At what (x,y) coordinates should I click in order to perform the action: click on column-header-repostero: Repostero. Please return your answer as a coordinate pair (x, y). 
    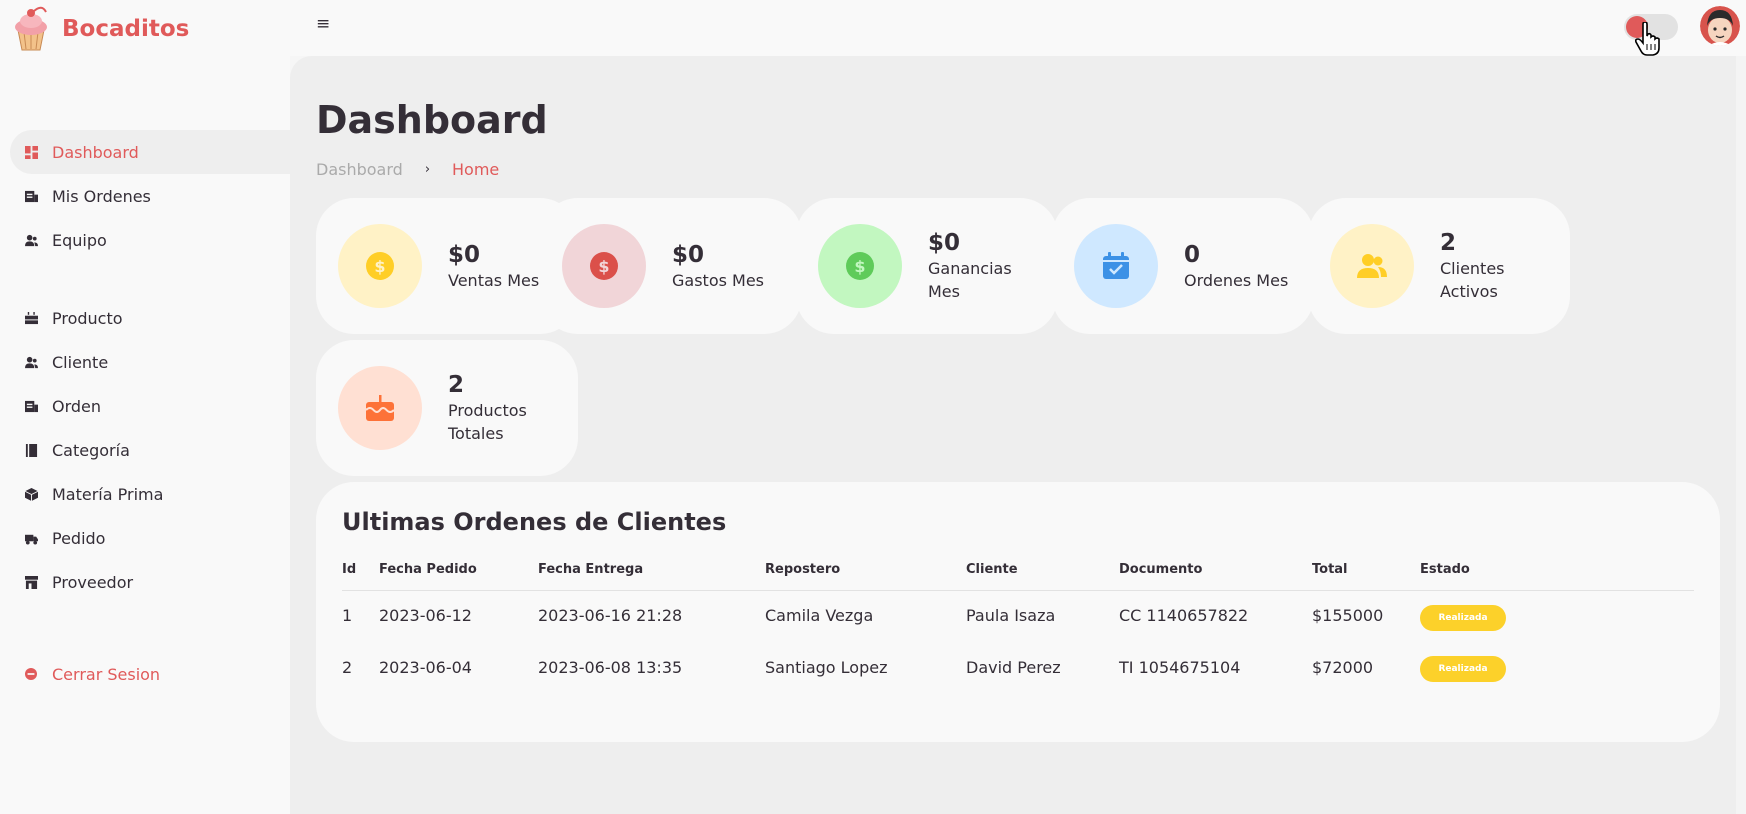
    Looking at the image, I should click on (802, 569).